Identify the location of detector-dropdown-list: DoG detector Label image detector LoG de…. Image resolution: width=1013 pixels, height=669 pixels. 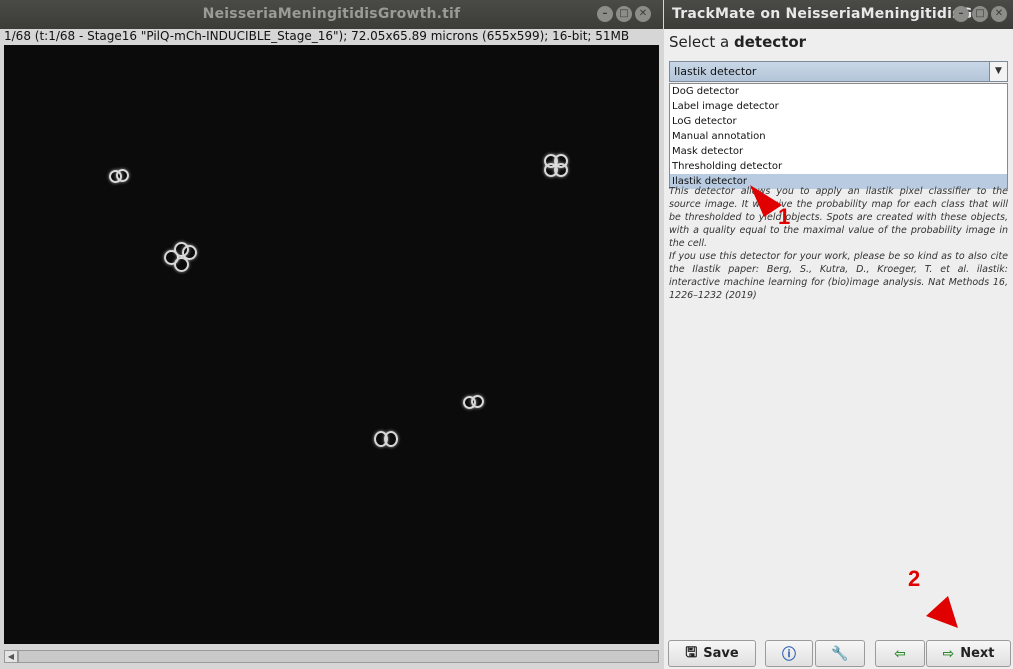
(838, 136).